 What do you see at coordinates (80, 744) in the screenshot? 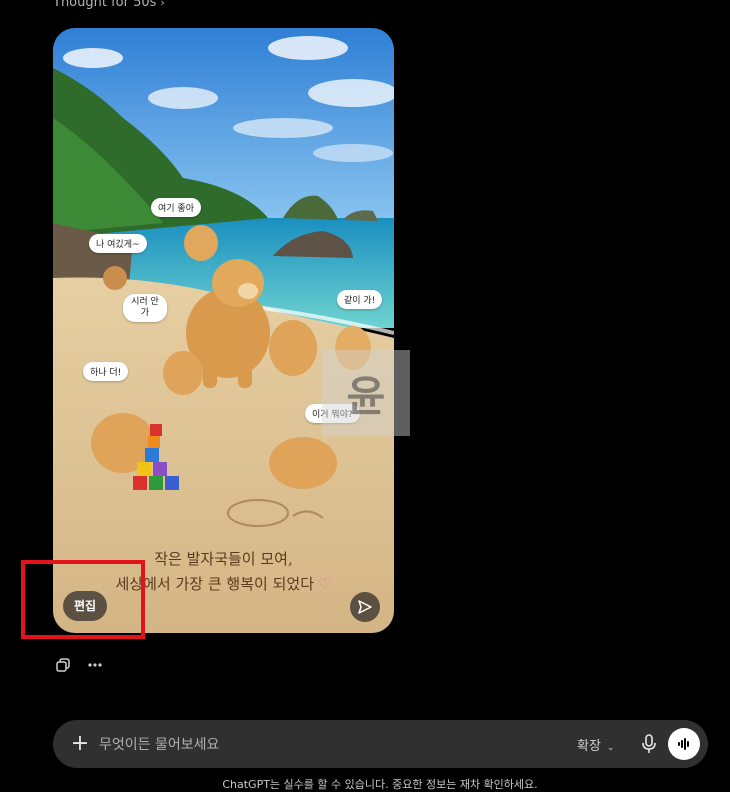
I see `plus-icon: +` at bounding box center [80, 744].